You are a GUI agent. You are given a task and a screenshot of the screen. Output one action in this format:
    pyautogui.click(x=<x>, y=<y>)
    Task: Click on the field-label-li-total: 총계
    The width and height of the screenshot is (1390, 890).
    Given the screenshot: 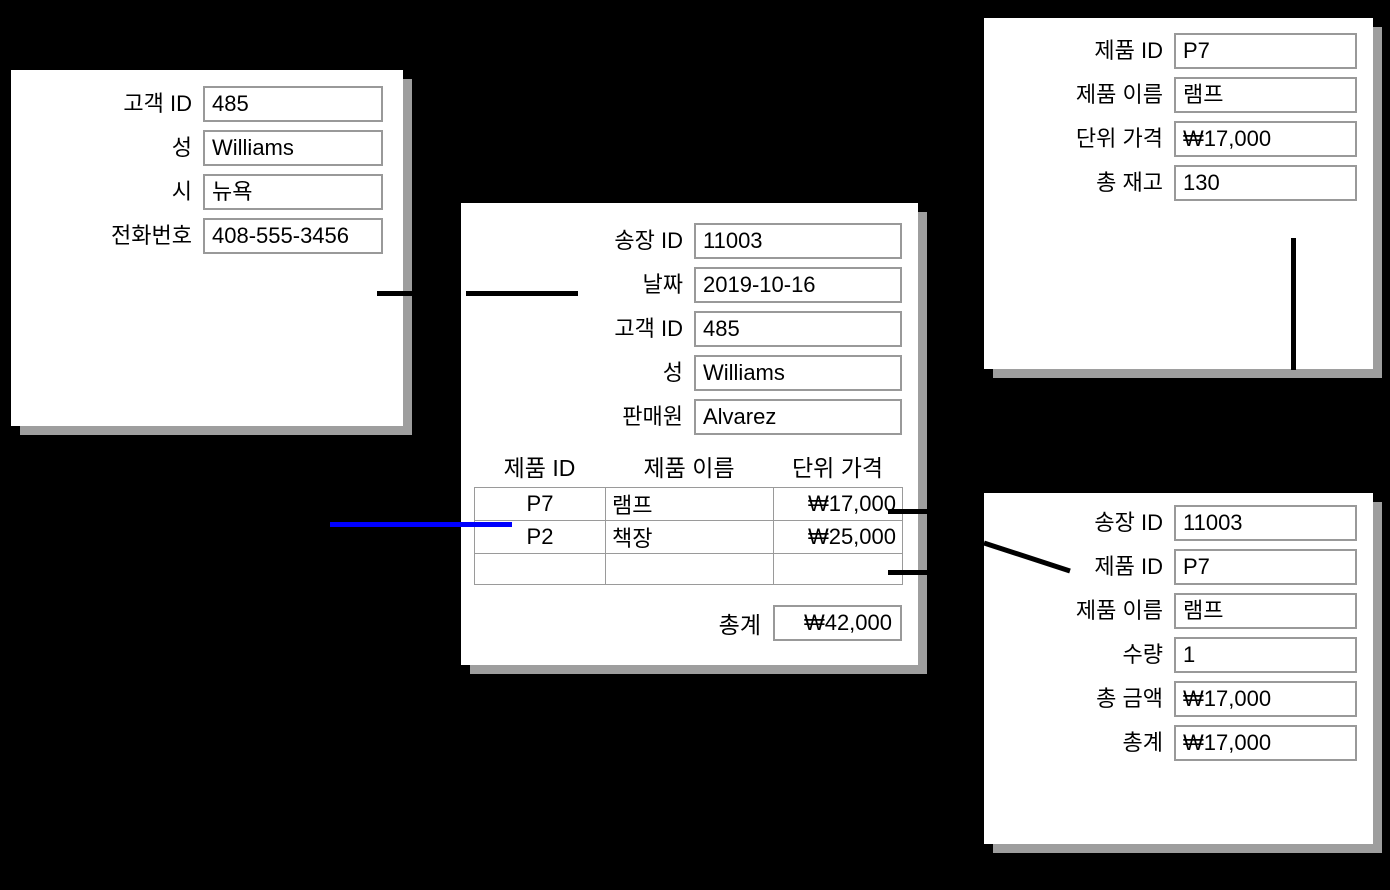 What is the action you would take?
    pyautogui.click(x=1142, y=742)
    